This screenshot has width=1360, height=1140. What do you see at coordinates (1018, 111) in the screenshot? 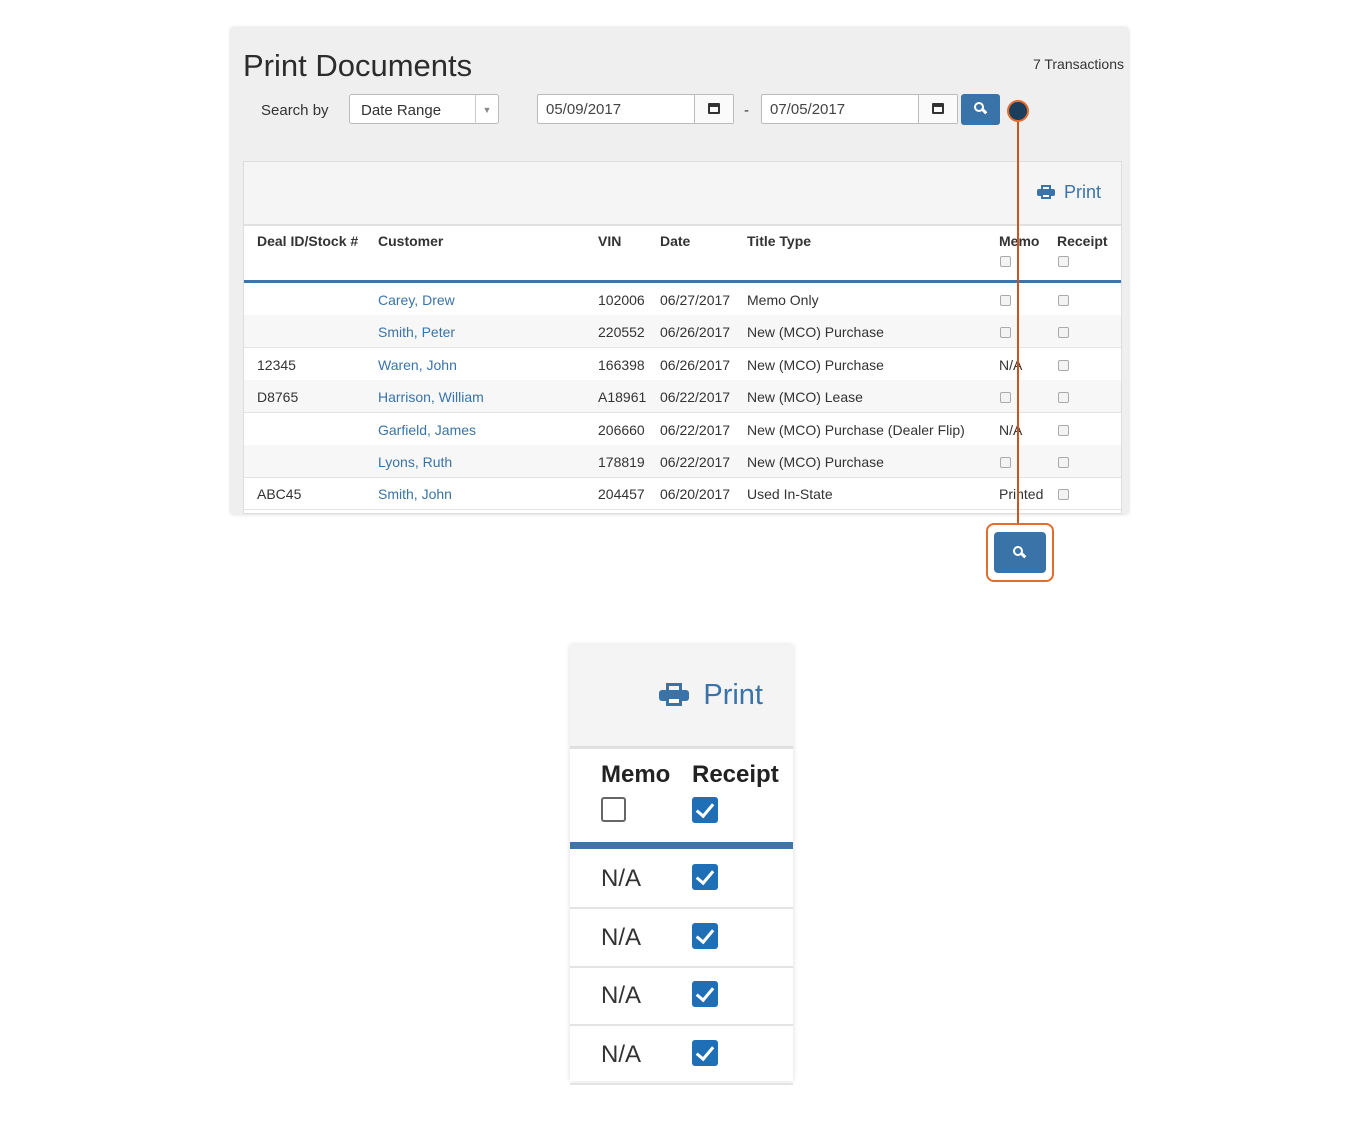
I see `callout-marker` at bounding box center [1018, 111].